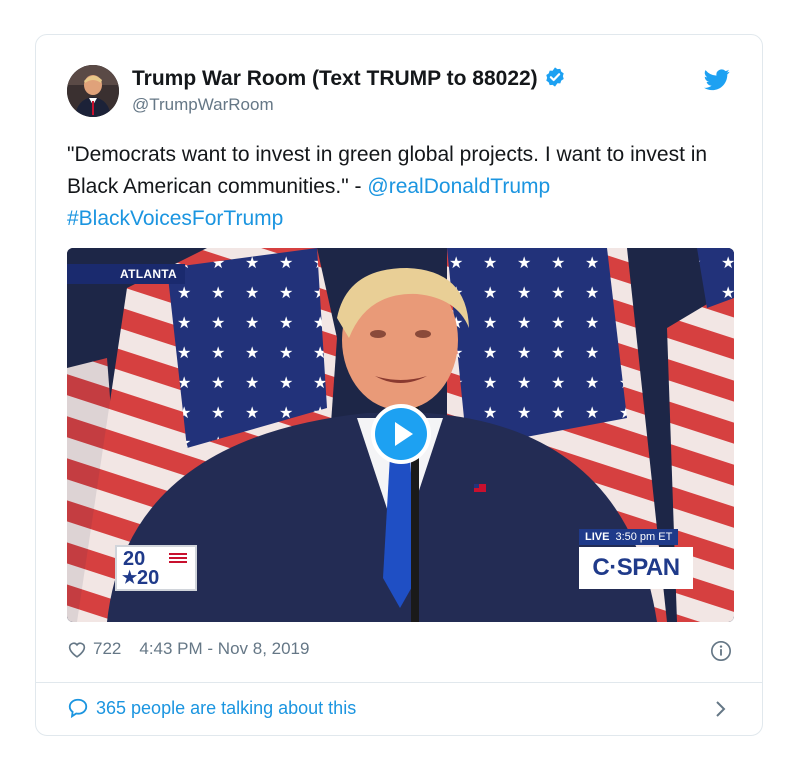 The height and width of the screenshot is (772, 800). I want to click on live-label: LIVE, so click(597, 537).